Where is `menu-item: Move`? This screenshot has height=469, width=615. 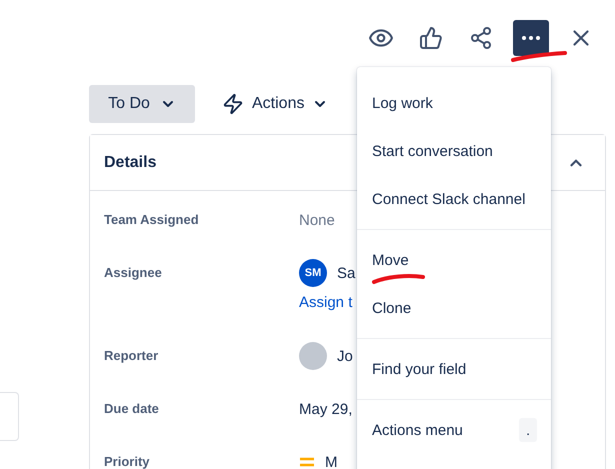
menu-item: Move is located at coordinates (454, 260).